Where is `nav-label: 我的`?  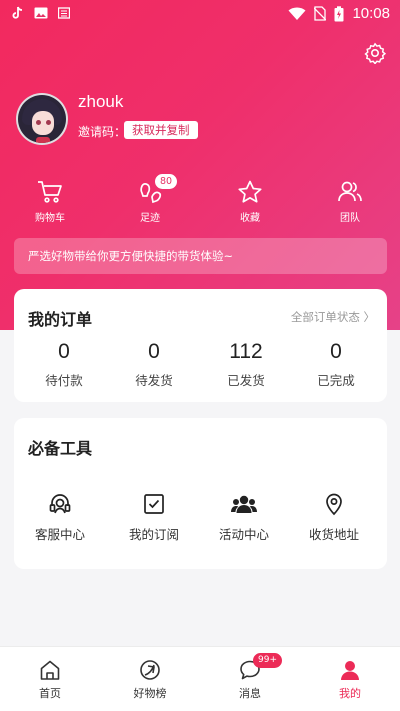
nav-label: 我的 is located at coordinates (350, 693).